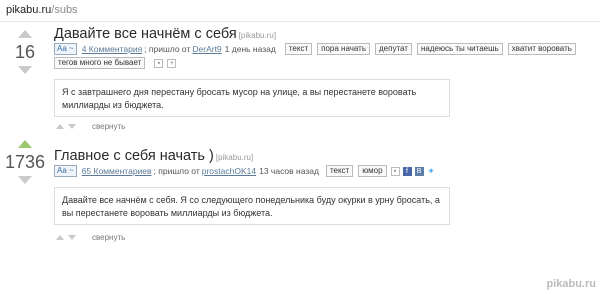 This screenshot has width=600, height=294. Describe the element at coordinates (134, 156) in the screenshot. I see `post-title-text: Главное с себя начать )` at that location.